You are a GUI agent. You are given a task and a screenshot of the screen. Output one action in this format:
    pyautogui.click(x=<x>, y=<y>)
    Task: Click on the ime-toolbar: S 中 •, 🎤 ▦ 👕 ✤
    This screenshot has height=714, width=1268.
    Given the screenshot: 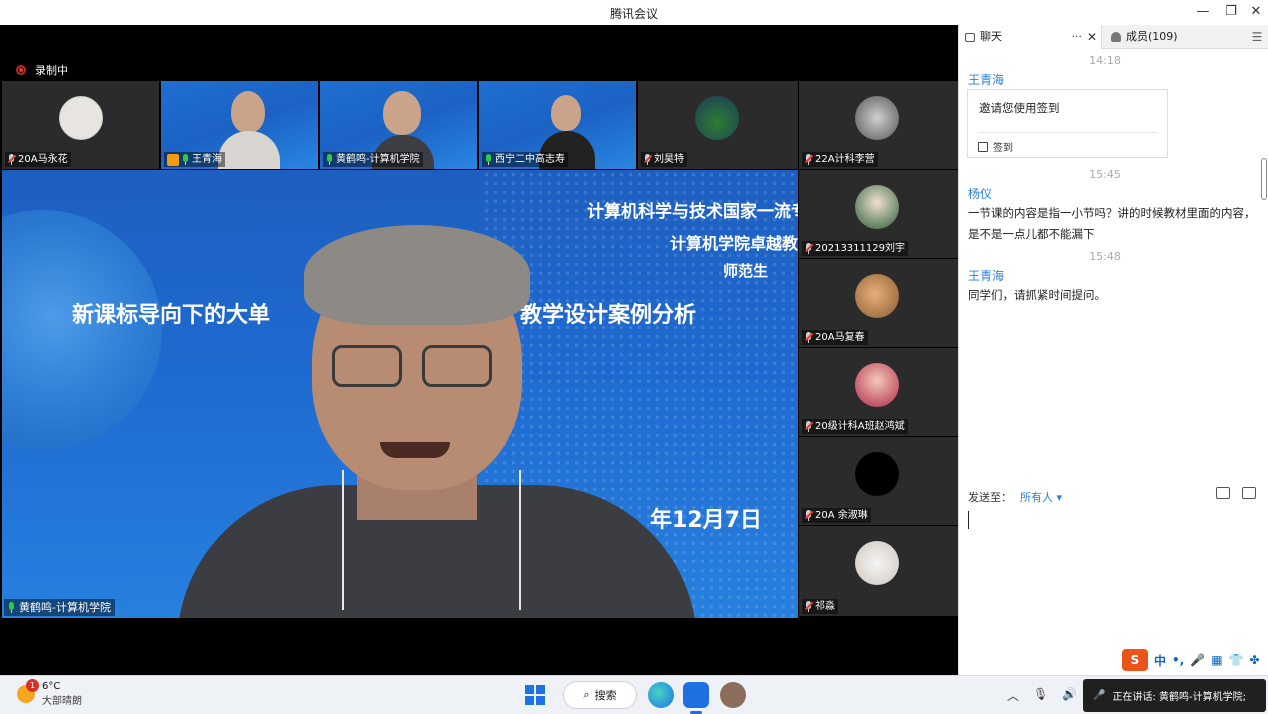 What is the action you would take?
    pyautogui.click(x=1191, y=660)
    